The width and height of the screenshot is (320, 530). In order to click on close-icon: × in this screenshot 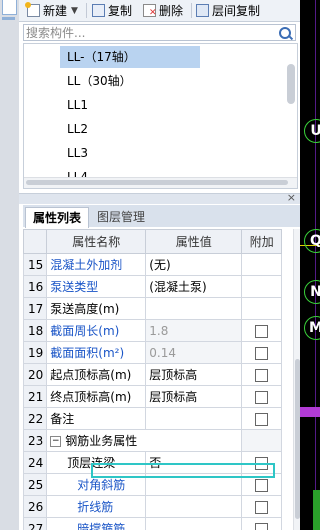, I will do `click(291, 197)`.